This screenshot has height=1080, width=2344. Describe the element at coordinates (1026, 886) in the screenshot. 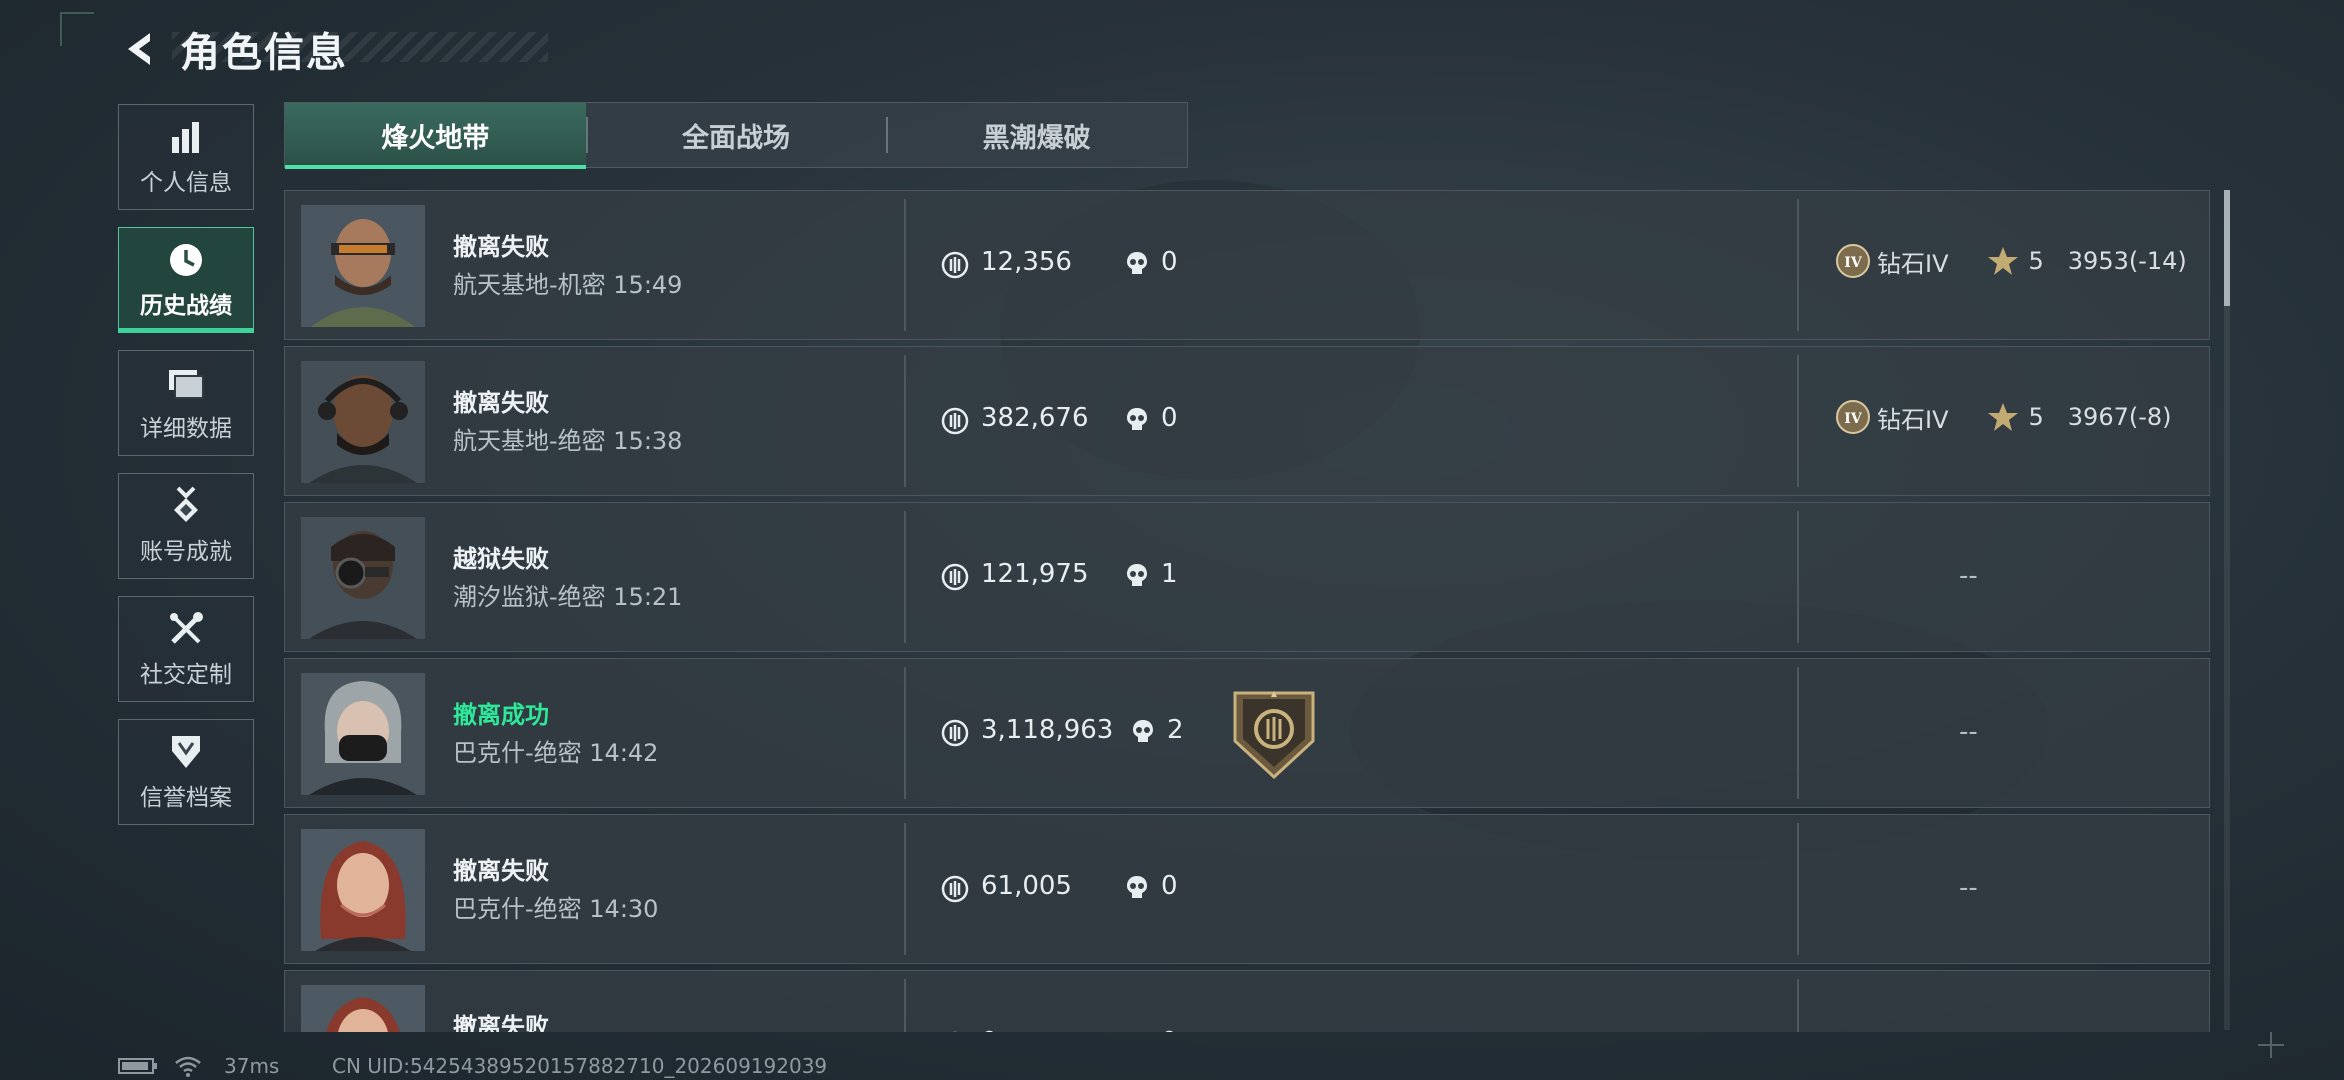

I see `money-value: 61,005` at that location.